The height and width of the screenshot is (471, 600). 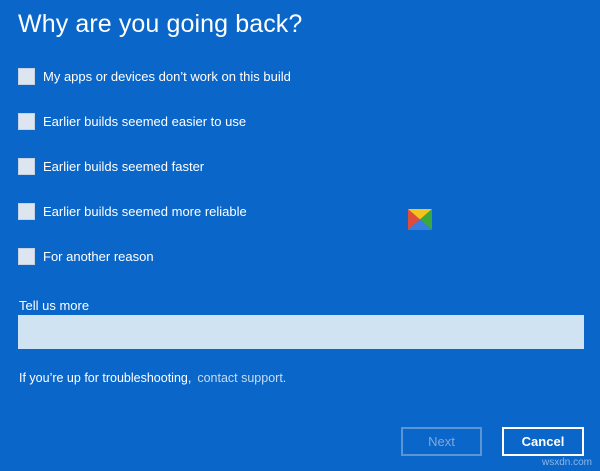 What do you see at coordinates (160, 24) in the screenshot?
I see `page-title: Why are you going back?` at bounding box center [160, 24].